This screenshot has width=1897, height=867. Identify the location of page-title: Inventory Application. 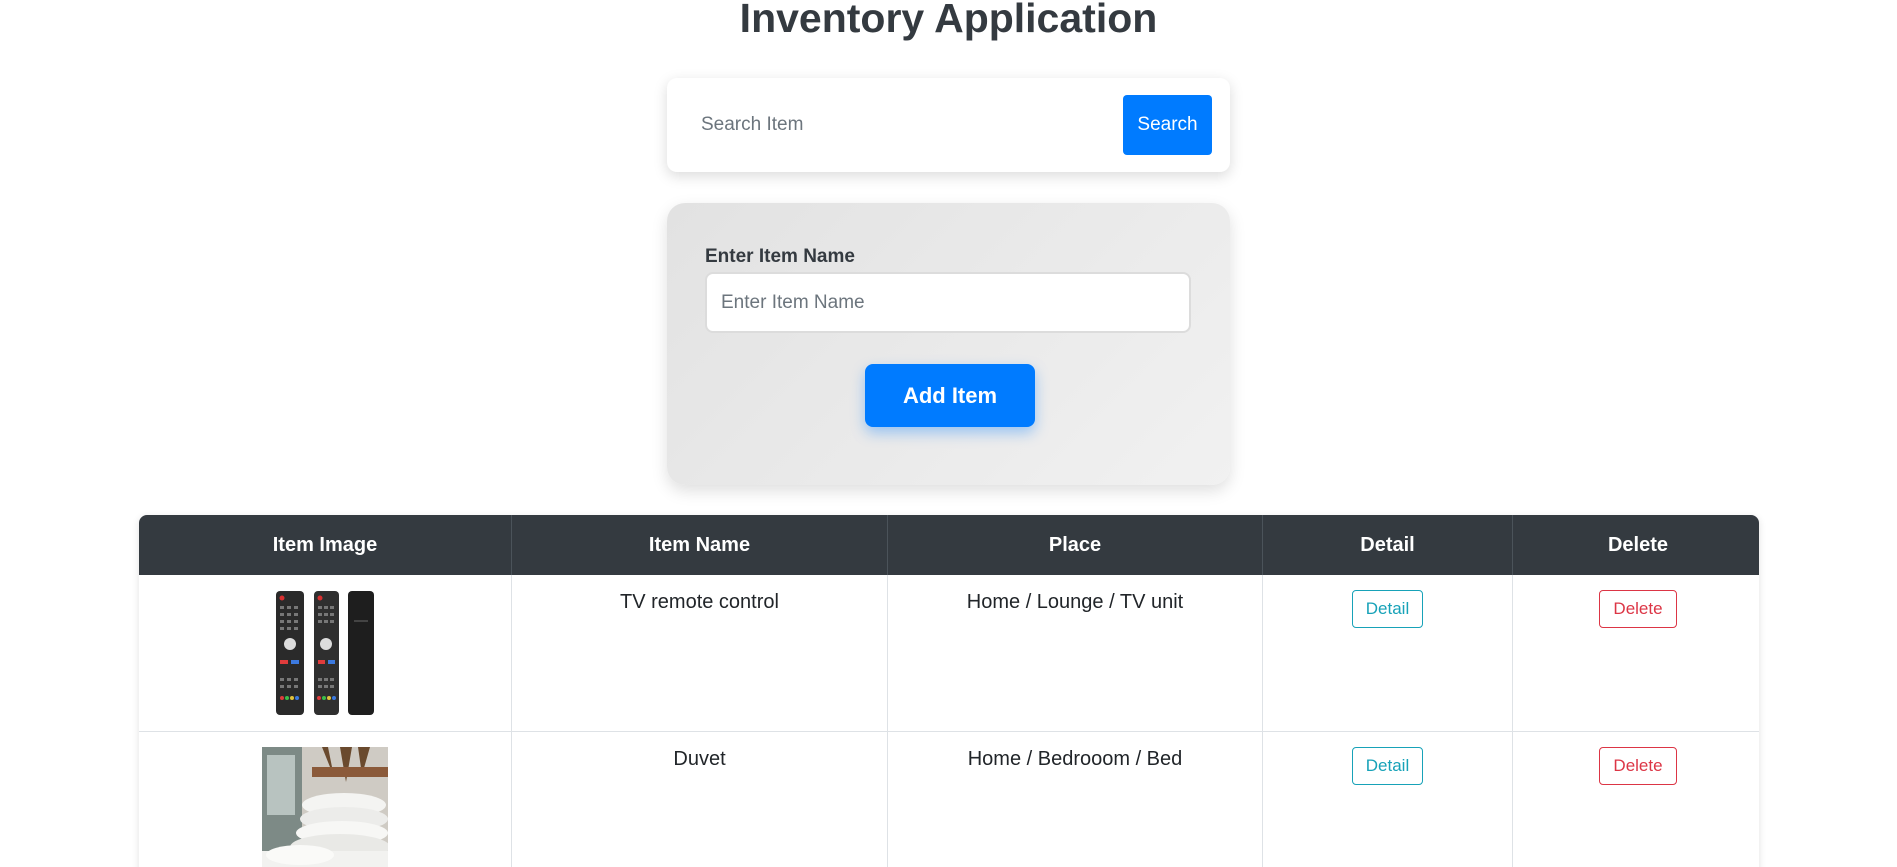
(948, 20).